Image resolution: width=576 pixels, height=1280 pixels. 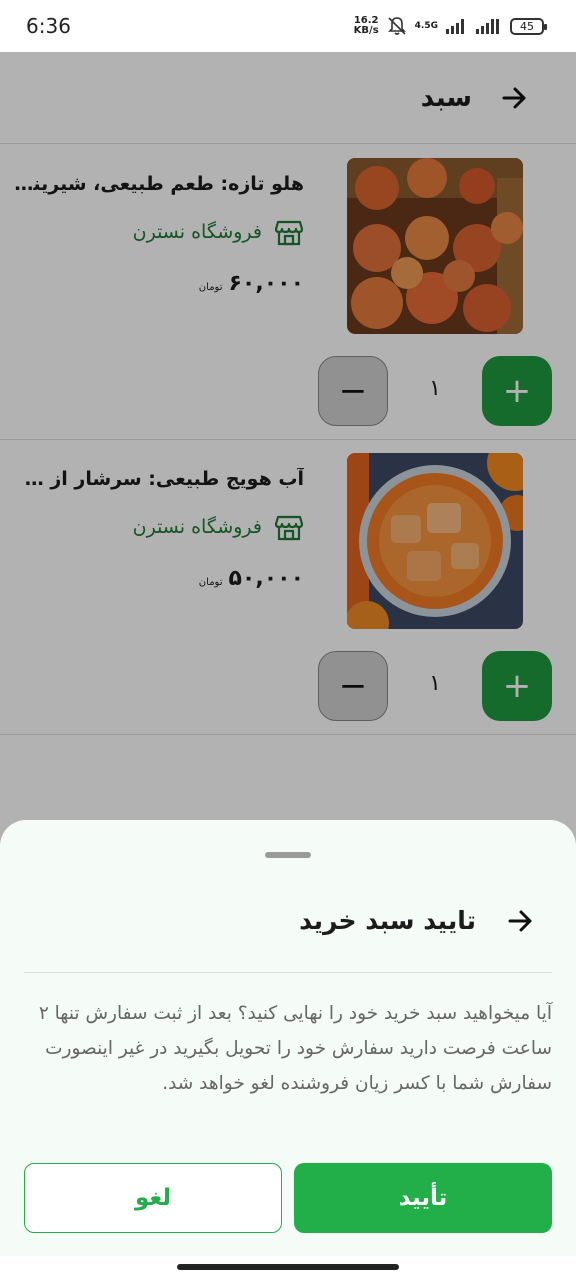 I want to click on home-gesture-bar, so click(x=288, y=1267).